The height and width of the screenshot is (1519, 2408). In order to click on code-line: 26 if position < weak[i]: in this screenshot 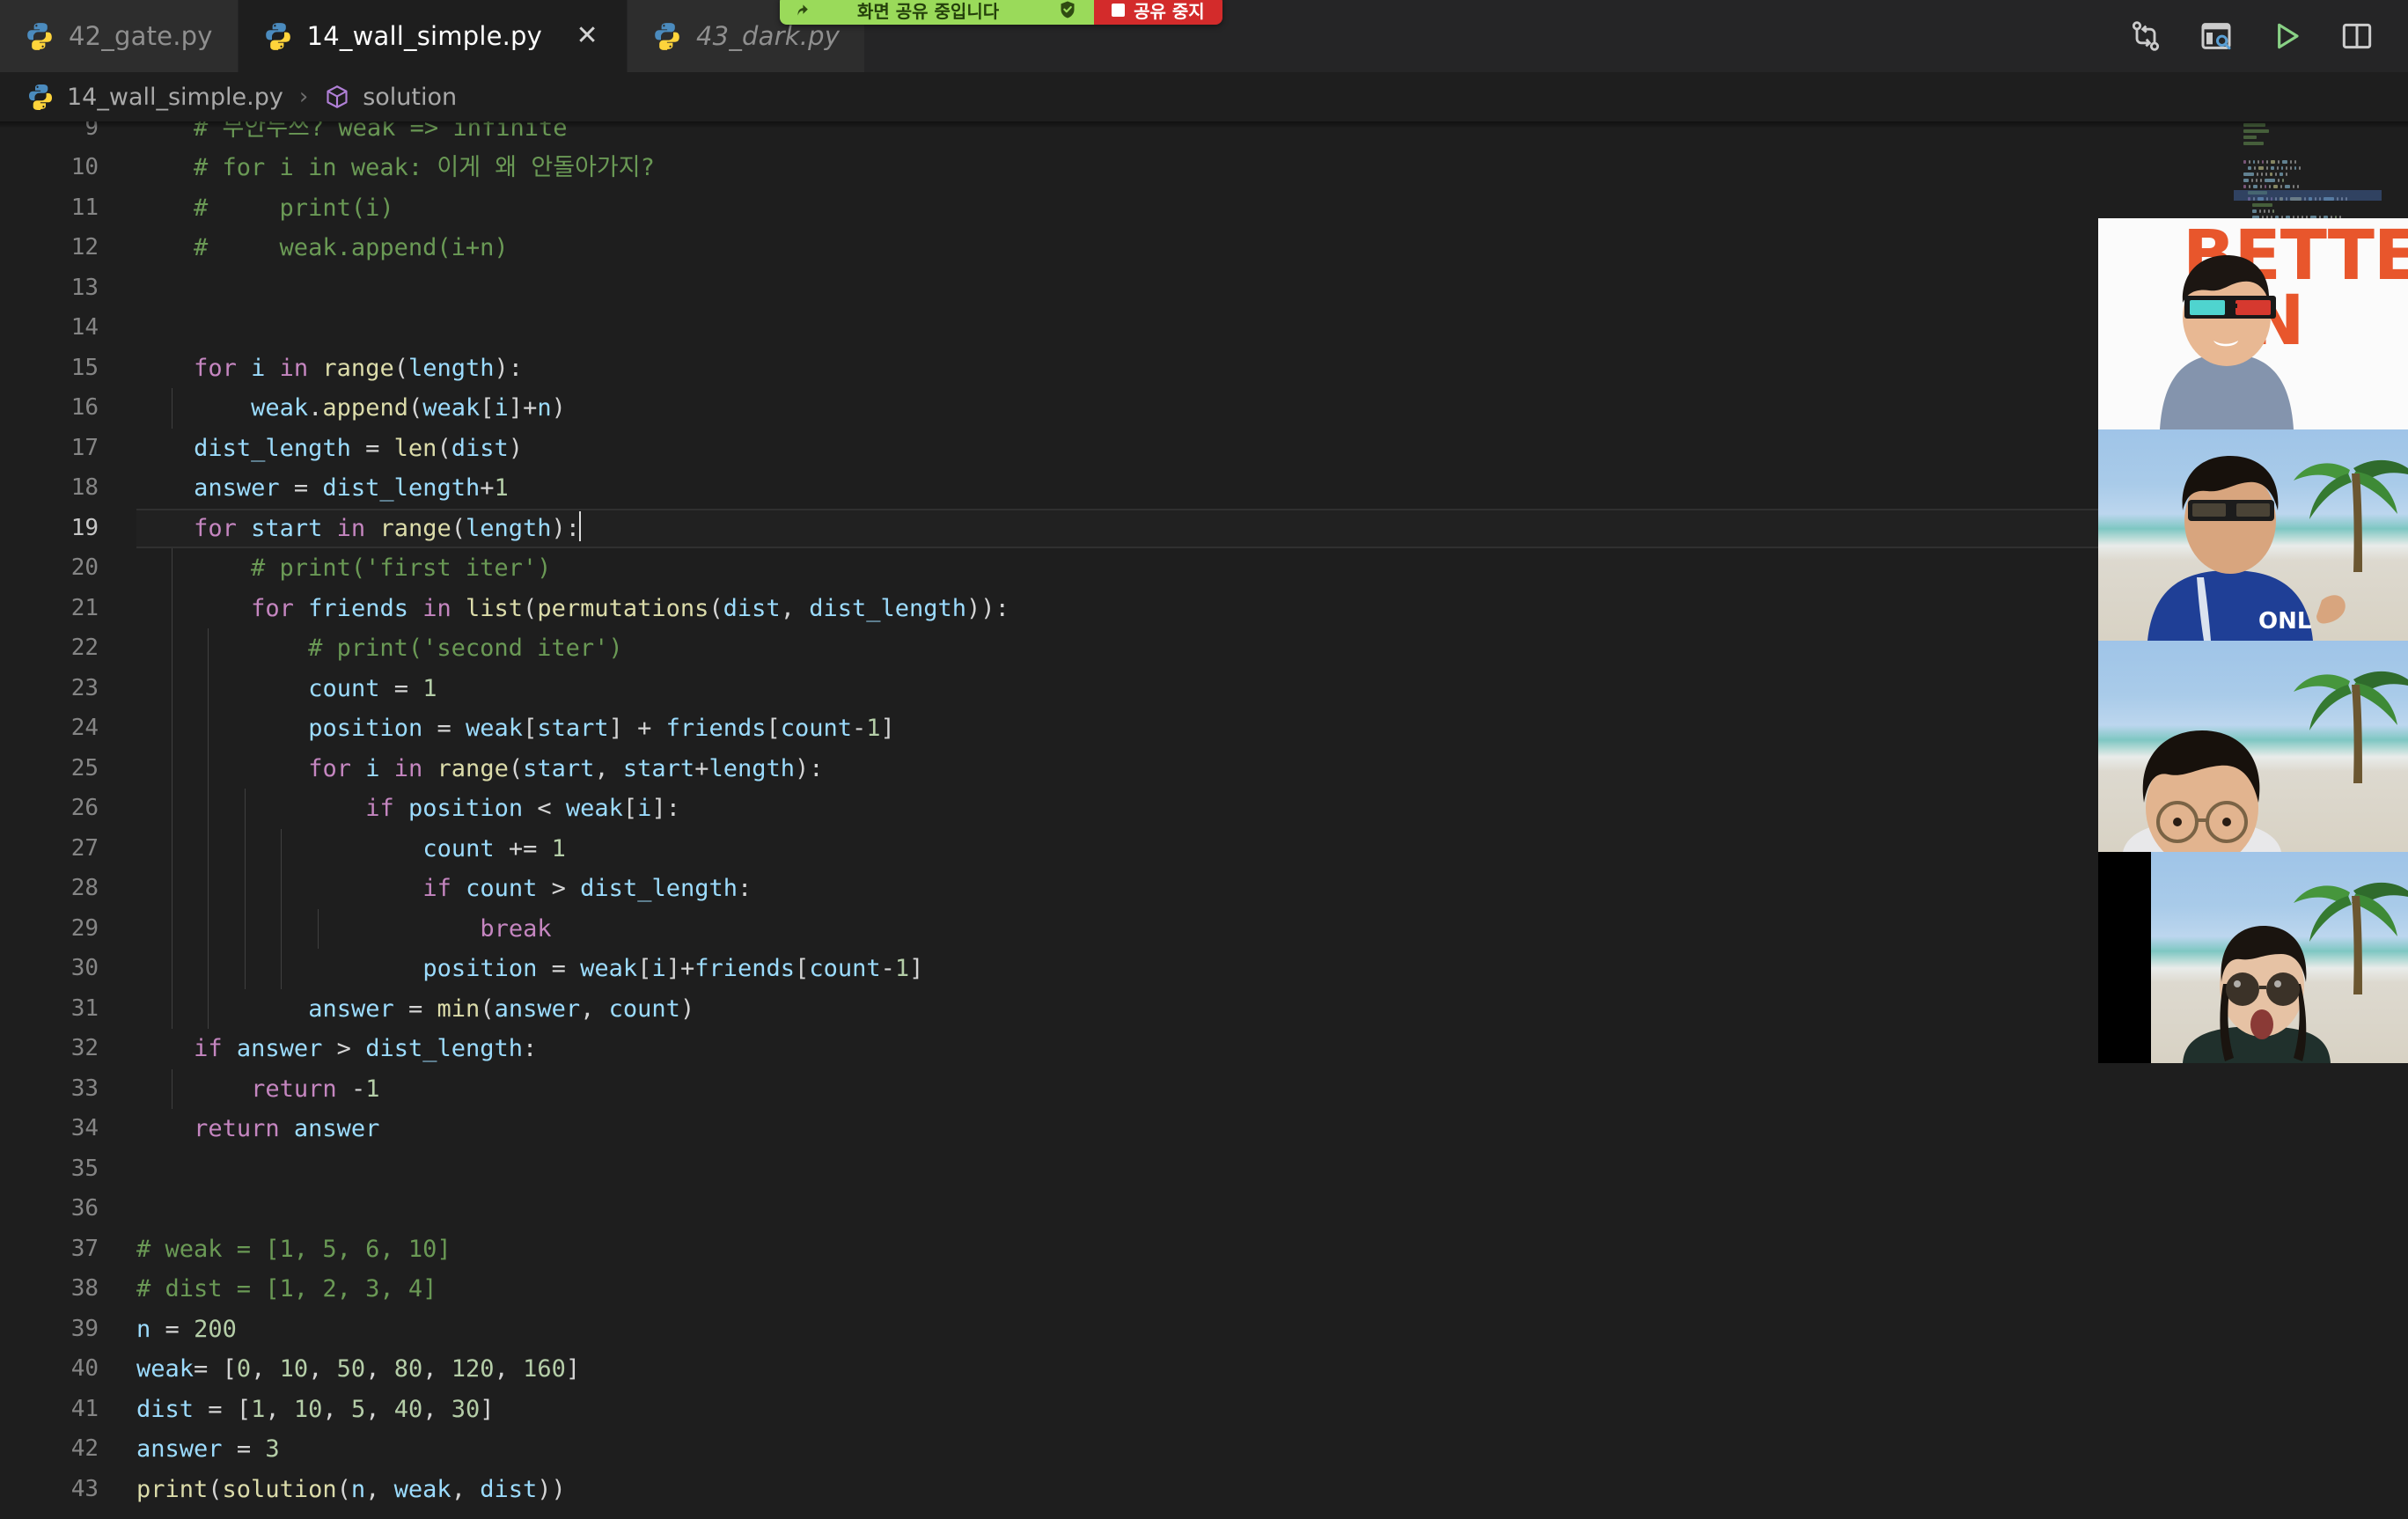, I will do `click(1204, 809)`.